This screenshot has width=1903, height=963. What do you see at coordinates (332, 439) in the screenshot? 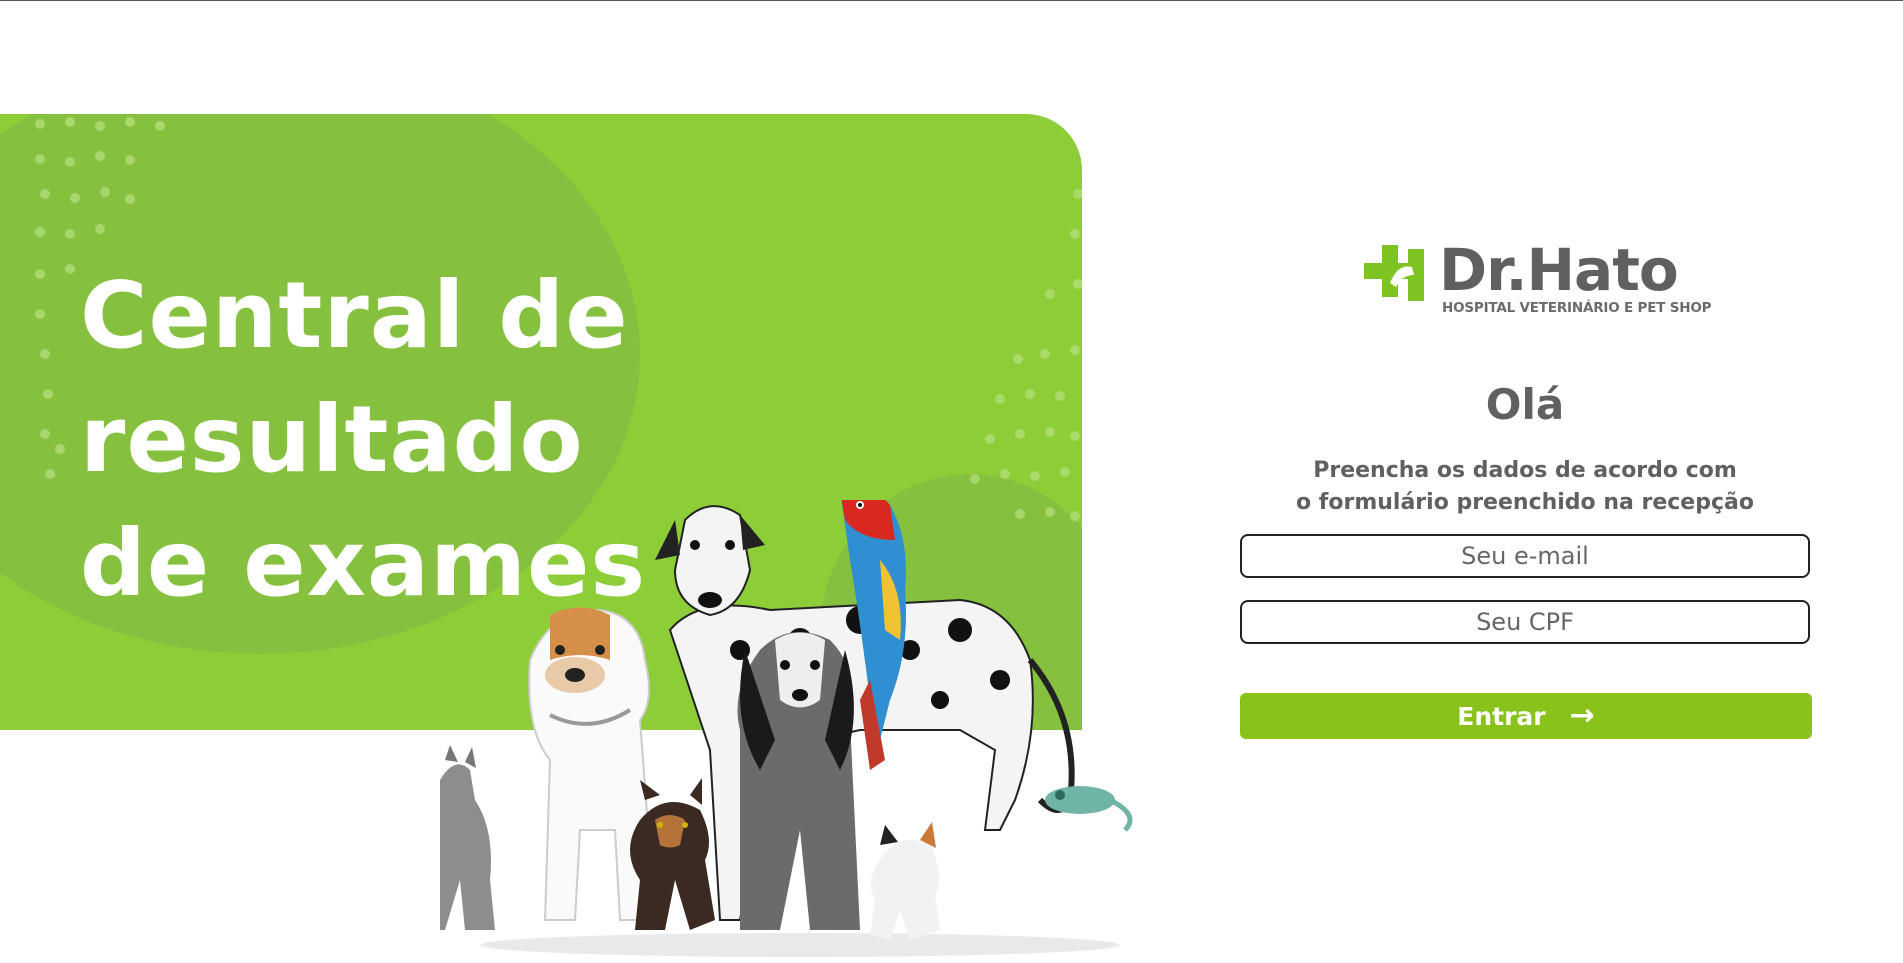
I see `hero-title-line: resultado` at bounding box center [332, 439].